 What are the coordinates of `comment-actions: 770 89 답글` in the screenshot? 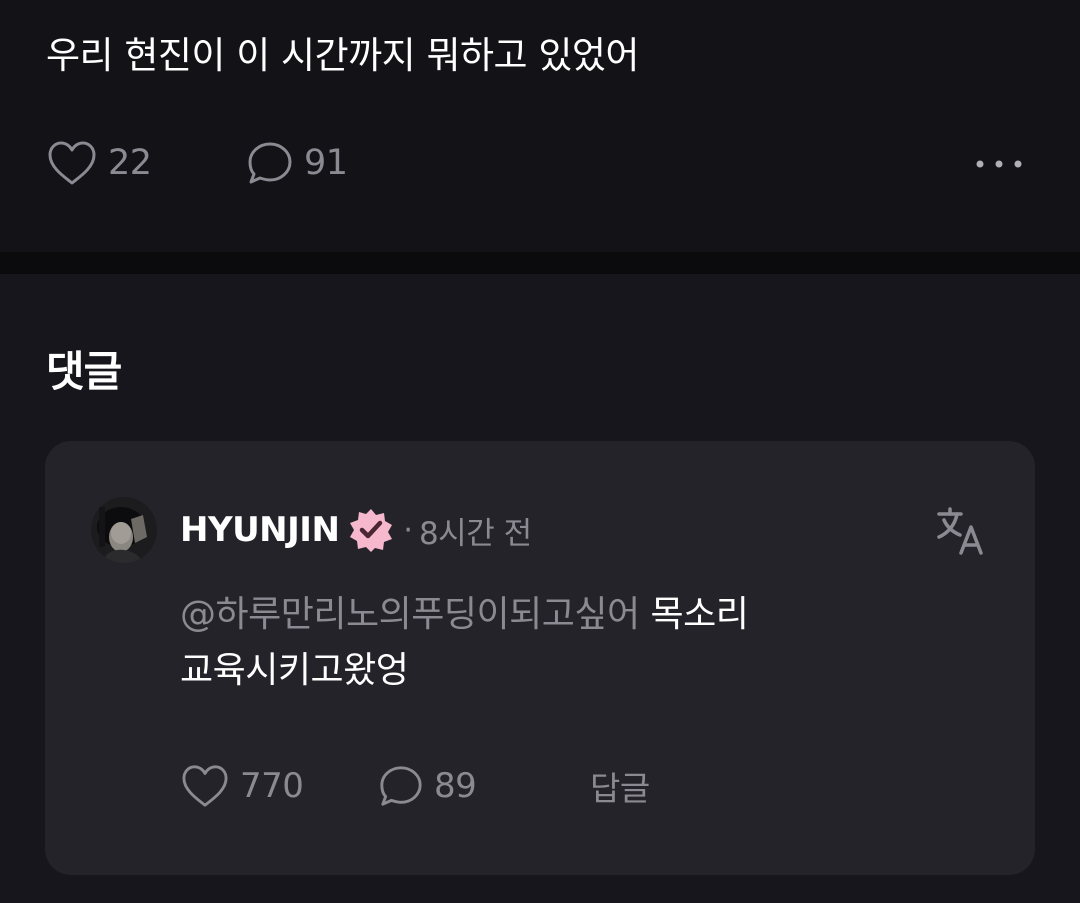 It's located at (530, 786).